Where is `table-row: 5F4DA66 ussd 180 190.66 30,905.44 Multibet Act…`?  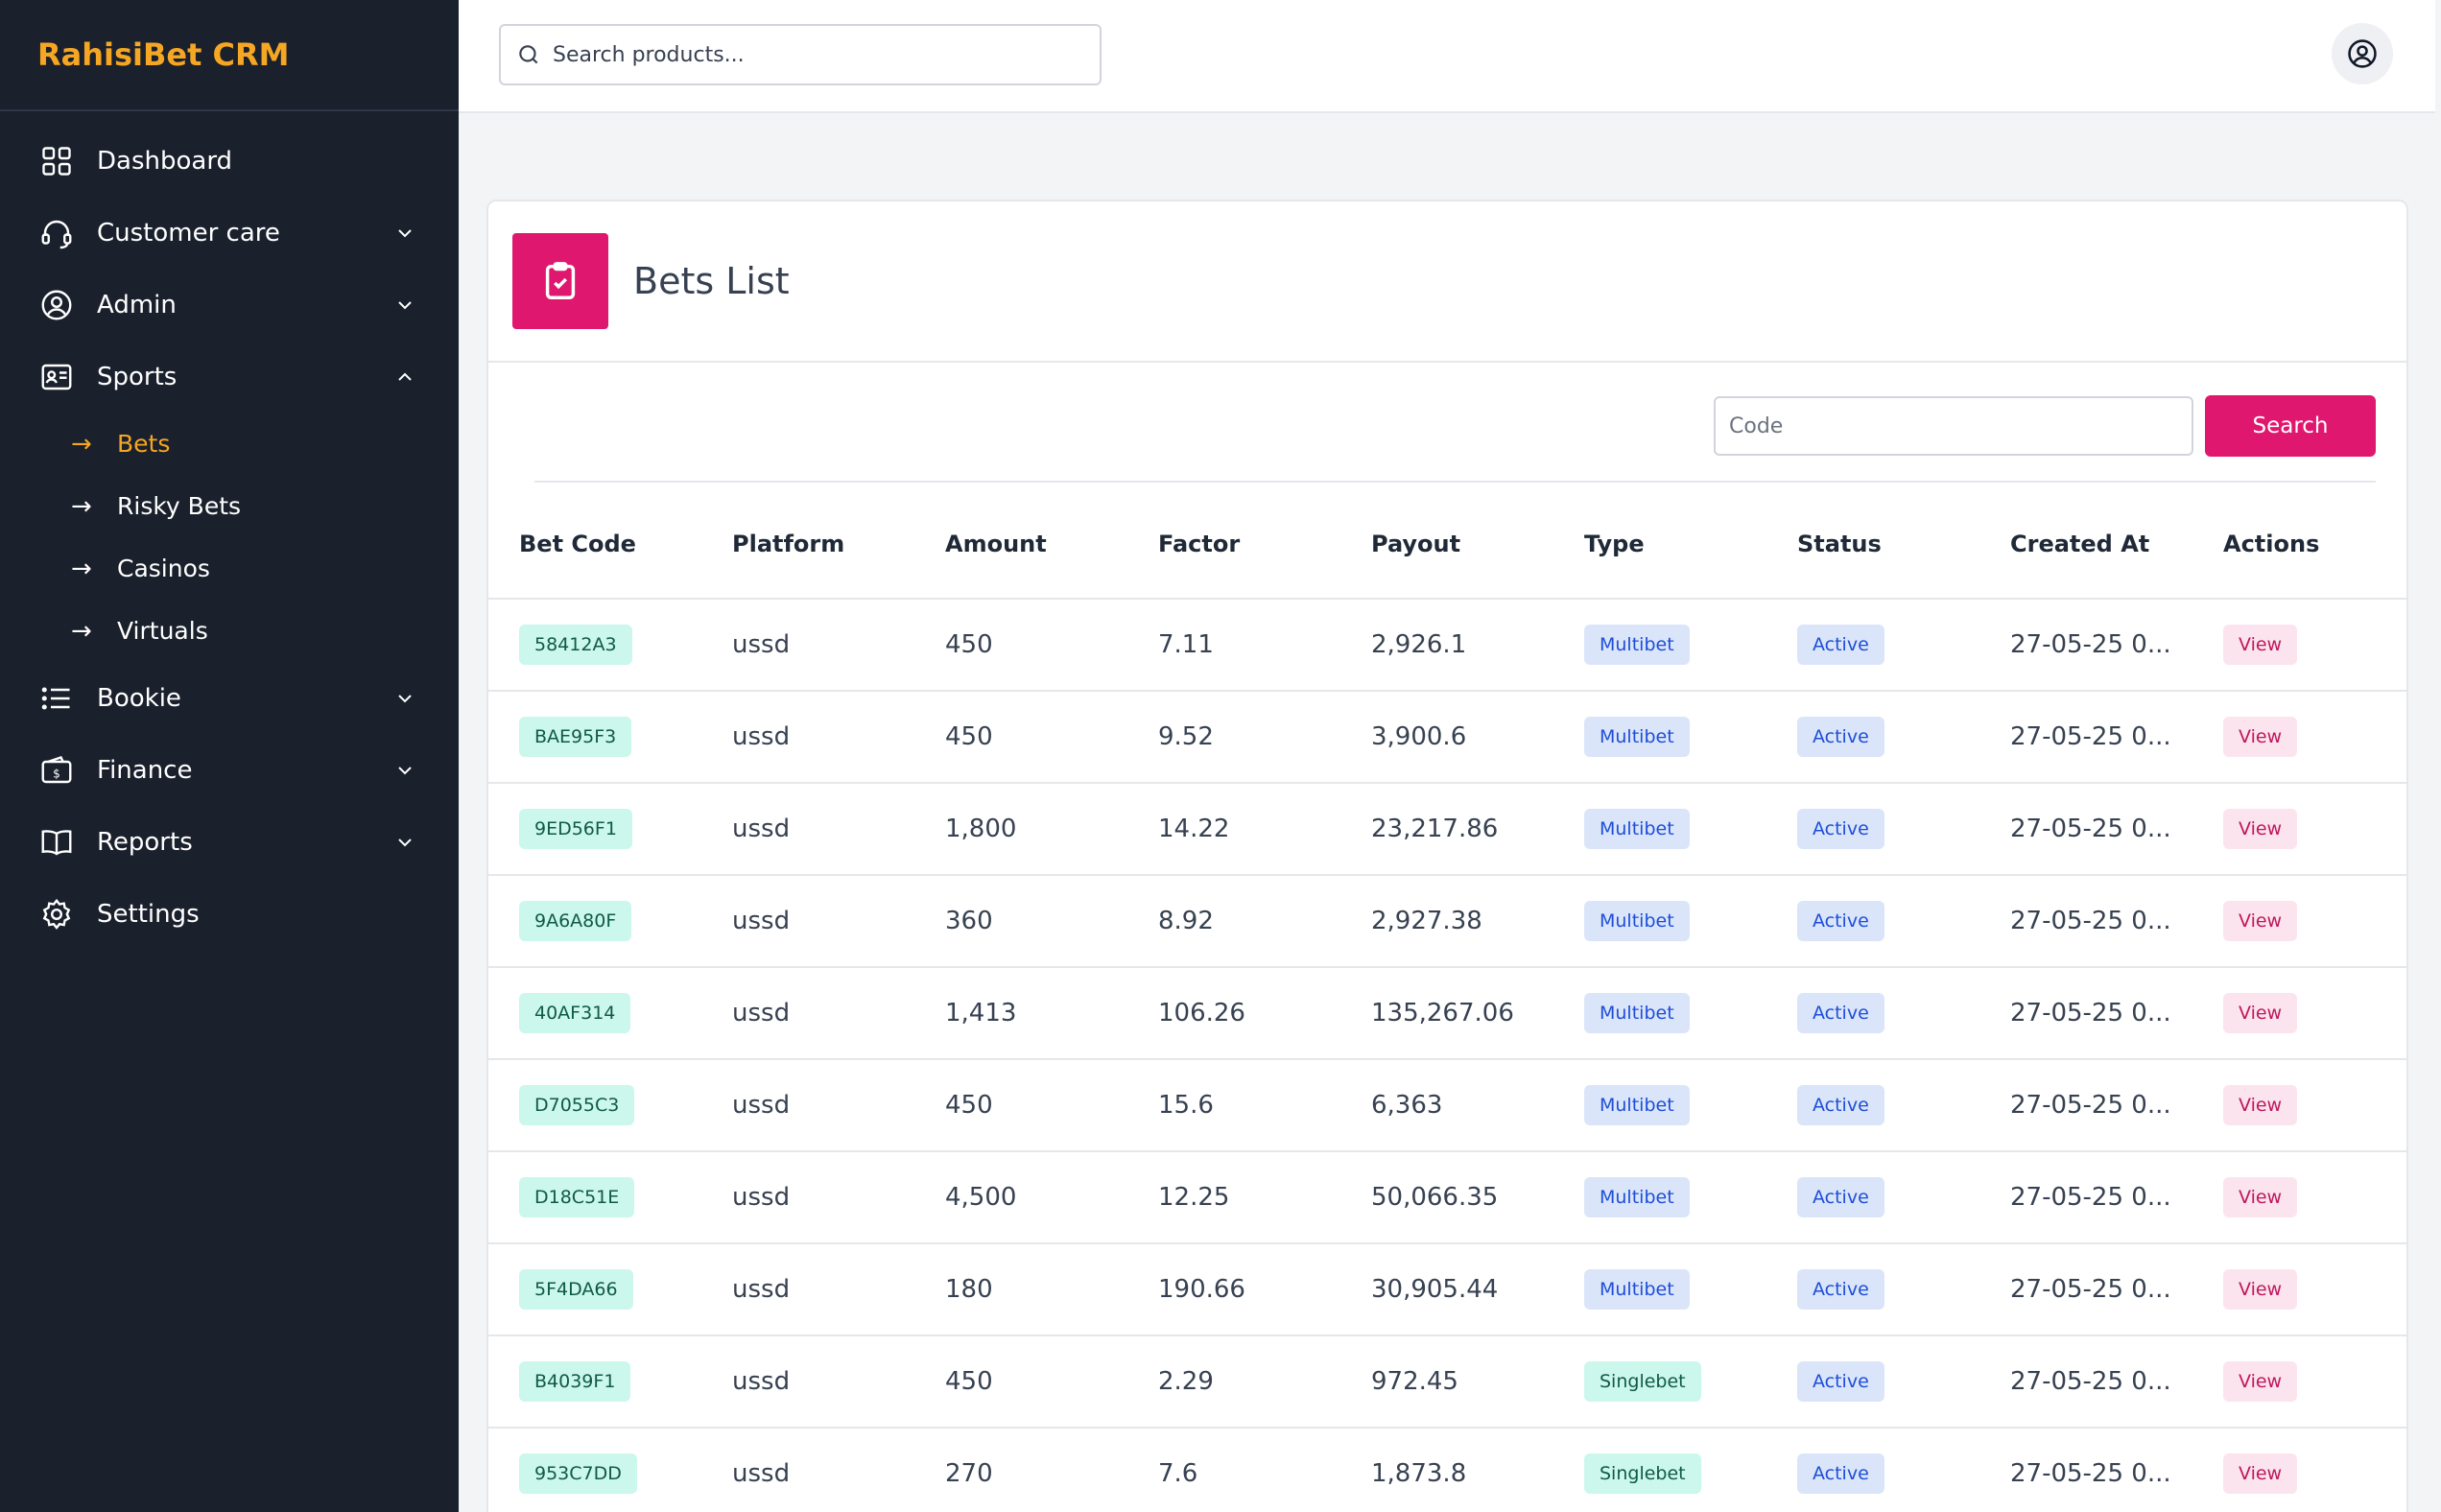 table-row: 5F4DA66 ussd 180 190.66 30,905.44 Multibet Act… is located at coordinates (1448, 1289).